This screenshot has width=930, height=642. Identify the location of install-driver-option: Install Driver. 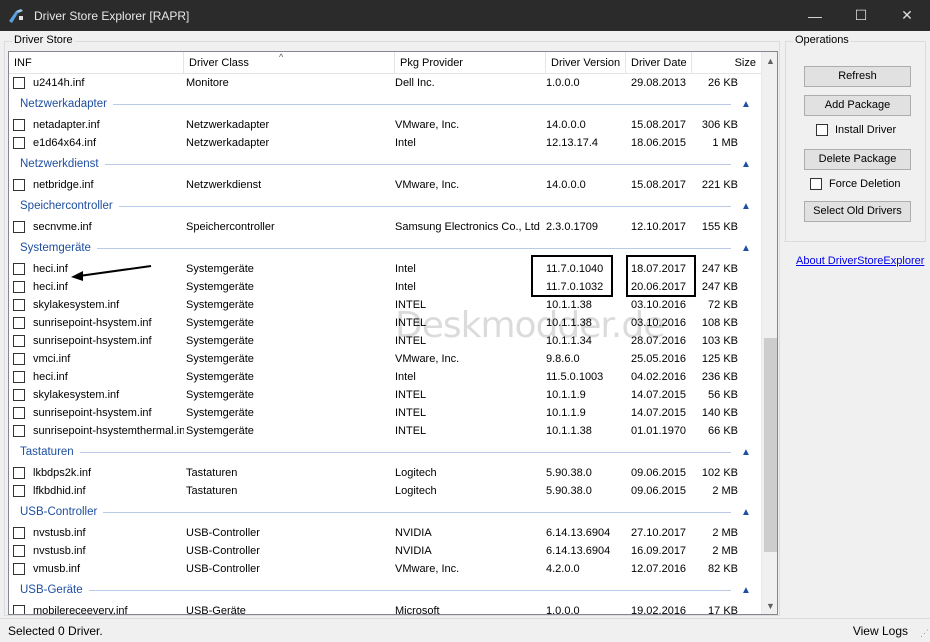
(856, 130).